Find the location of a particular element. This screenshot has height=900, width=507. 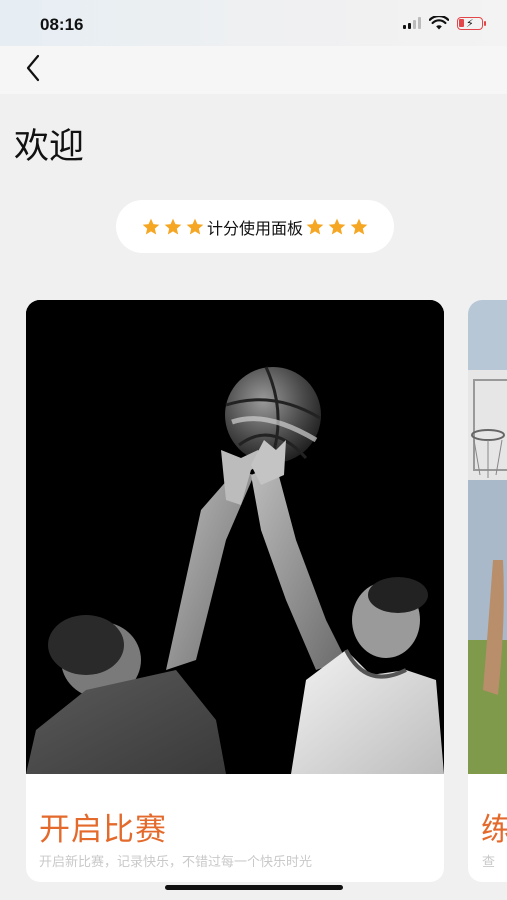

nav-bar is located at coordinates (253, 70).